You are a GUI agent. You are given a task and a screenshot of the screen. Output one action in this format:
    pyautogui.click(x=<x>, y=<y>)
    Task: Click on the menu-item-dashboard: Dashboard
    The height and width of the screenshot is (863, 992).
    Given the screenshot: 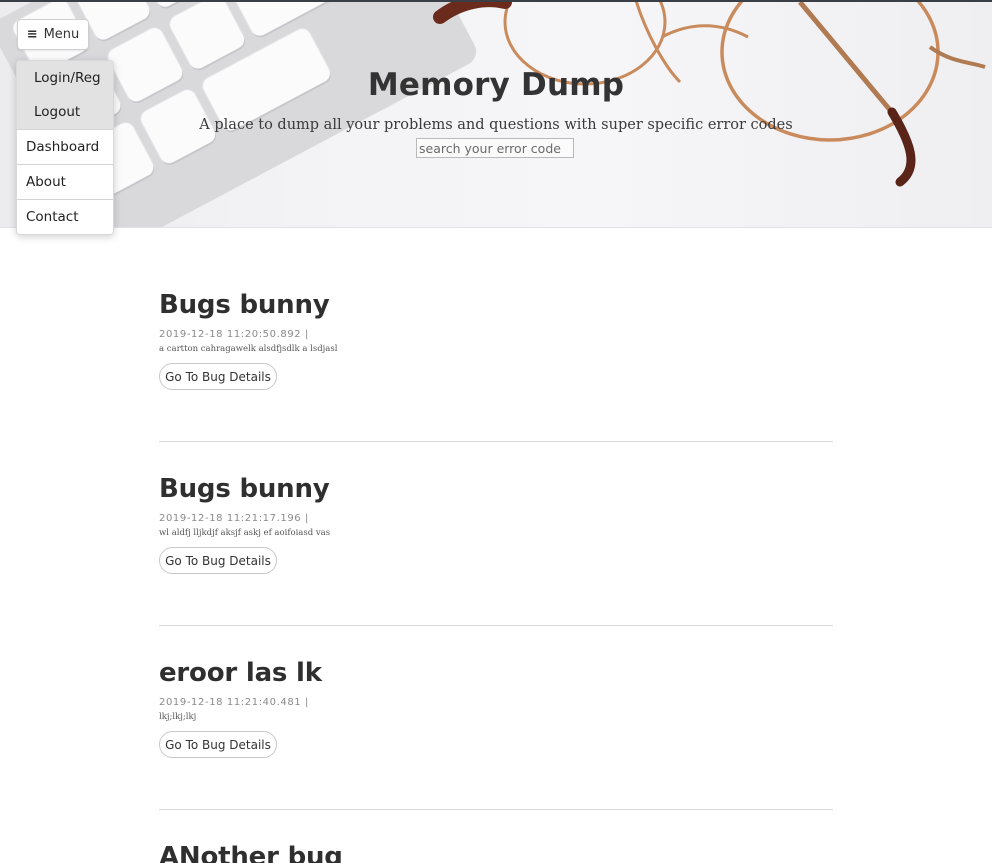 What is the action you would take?
    pyautogui.click(x=65, y=146)
    